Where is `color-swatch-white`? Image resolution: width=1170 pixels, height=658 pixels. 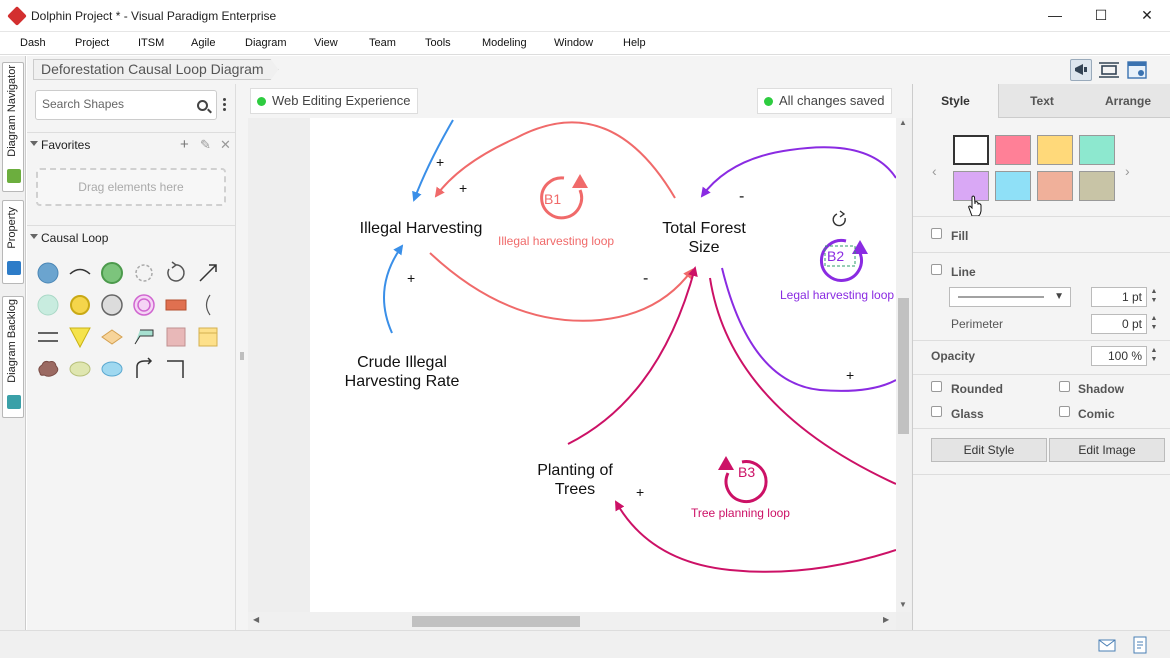
color-swatch-white is located at coordinates (971, 150).